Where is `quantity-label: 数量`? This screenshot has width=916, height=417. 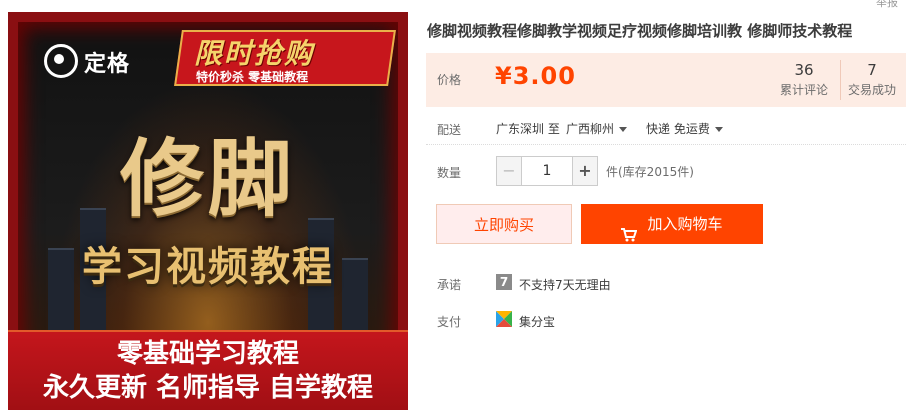
quantity-label: 数量 is located at coordinates (449, 173).